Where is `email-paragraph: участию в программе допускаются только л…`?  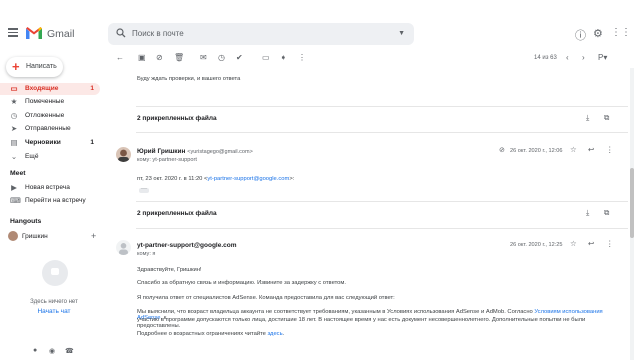
email-paragraph: участию в программе допускаются только л… is located at coordinates (361, 323).